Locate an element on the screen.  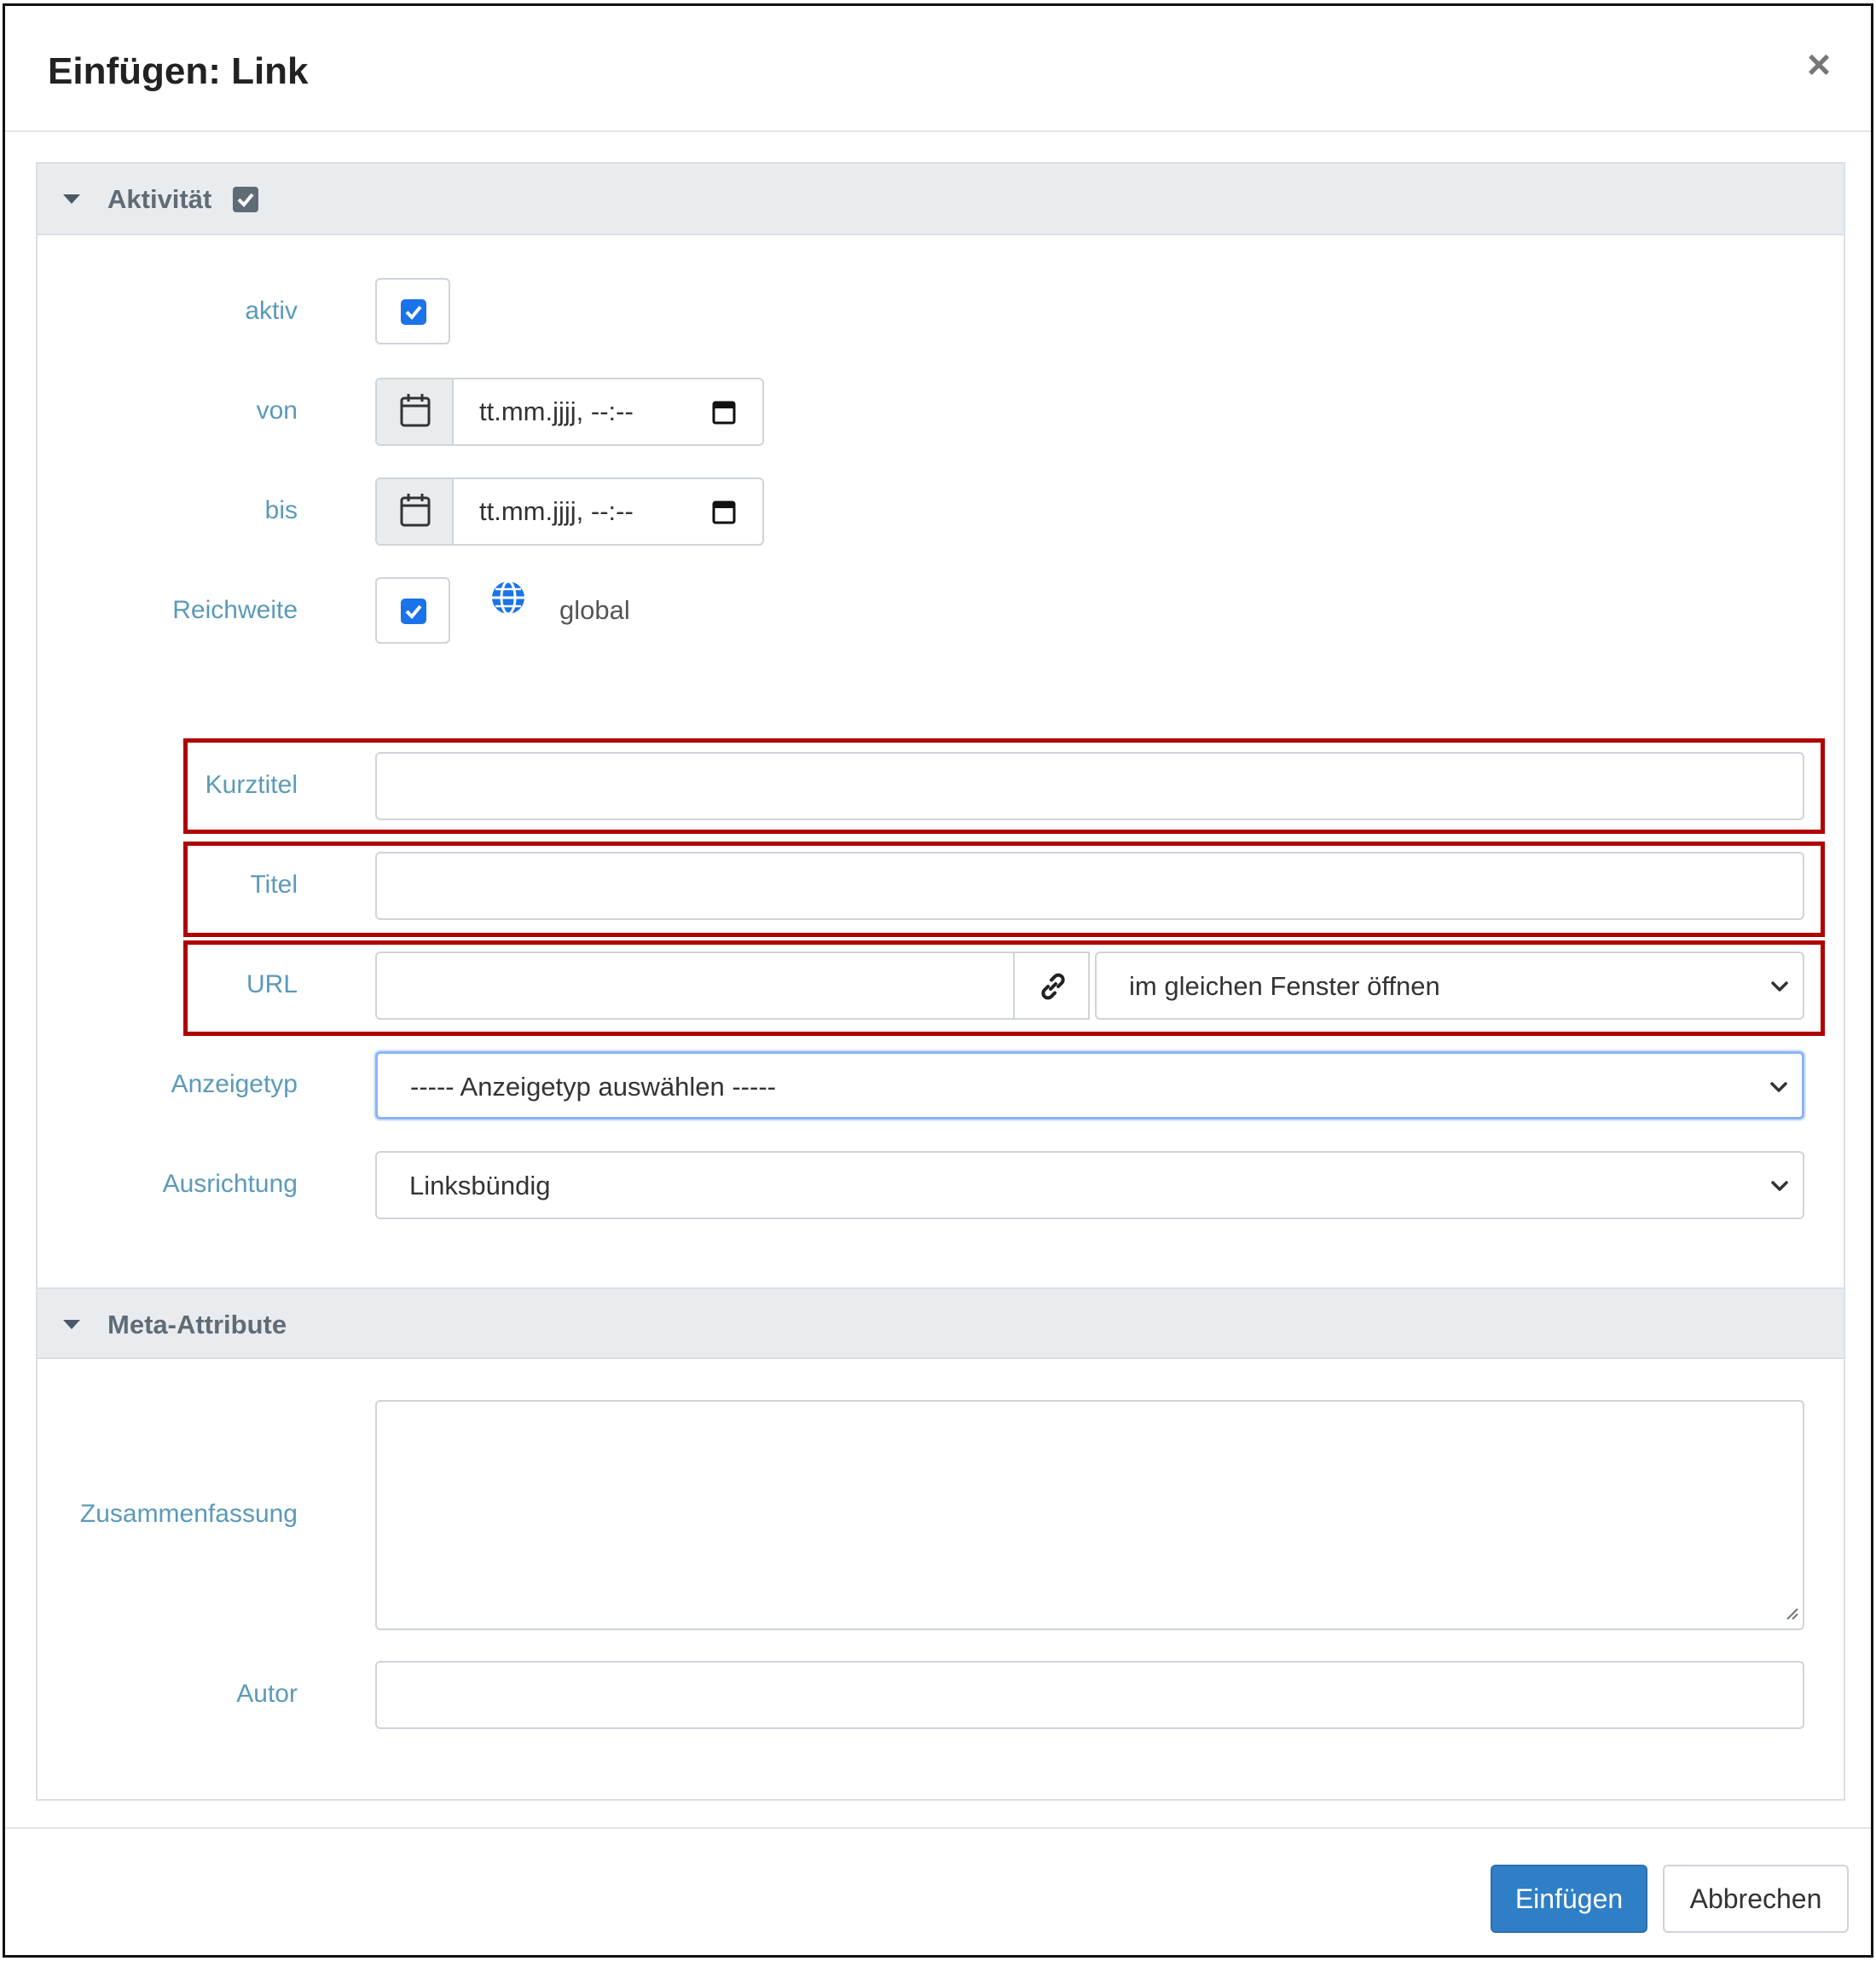
ausrichtung-select: Linksbündig is located at coordinates (1090, 1185).